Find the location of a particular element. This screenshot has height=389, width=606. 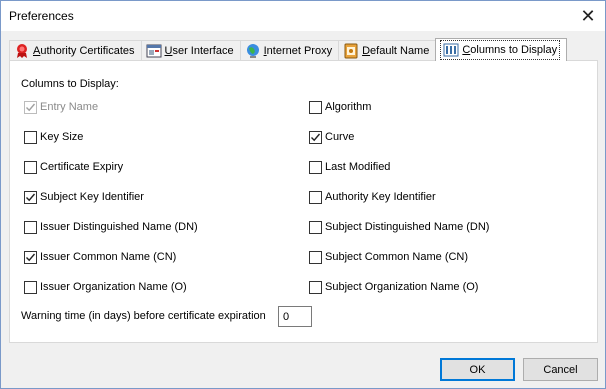

checkbox-issuer-common-name-cn: Issuer Common Name (CN) is located at coordinates (100, 257).